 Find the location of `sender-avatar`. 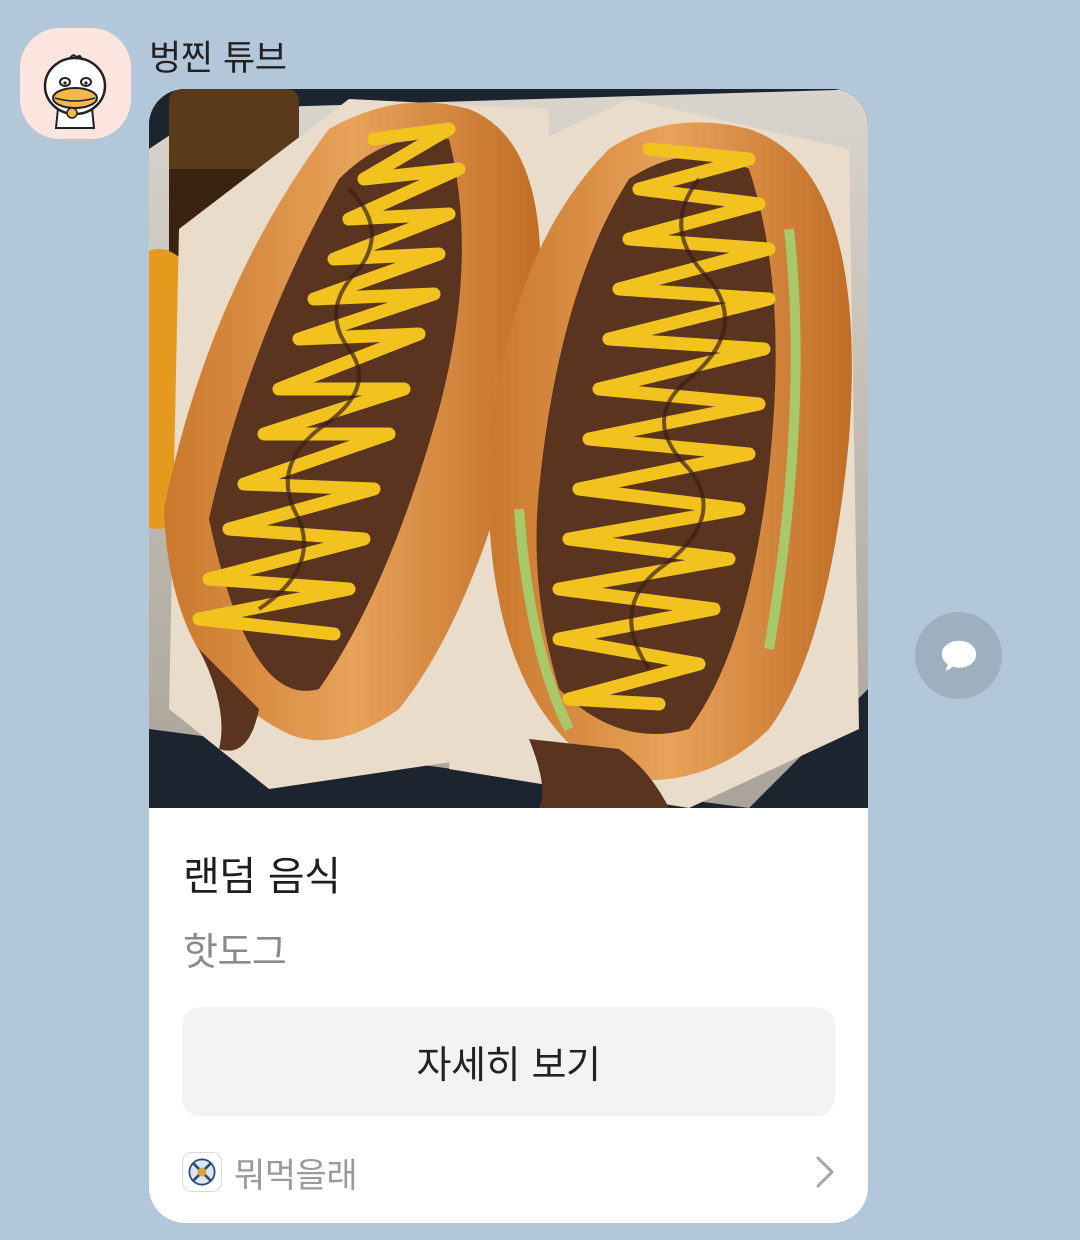

sender-avatar is located at coordinates (75, 83).